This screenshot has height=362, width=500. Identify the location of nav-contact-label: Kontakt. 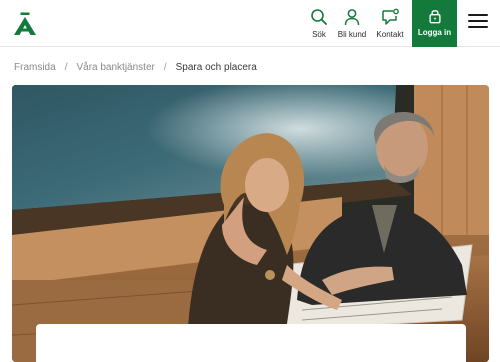
(390, 34).